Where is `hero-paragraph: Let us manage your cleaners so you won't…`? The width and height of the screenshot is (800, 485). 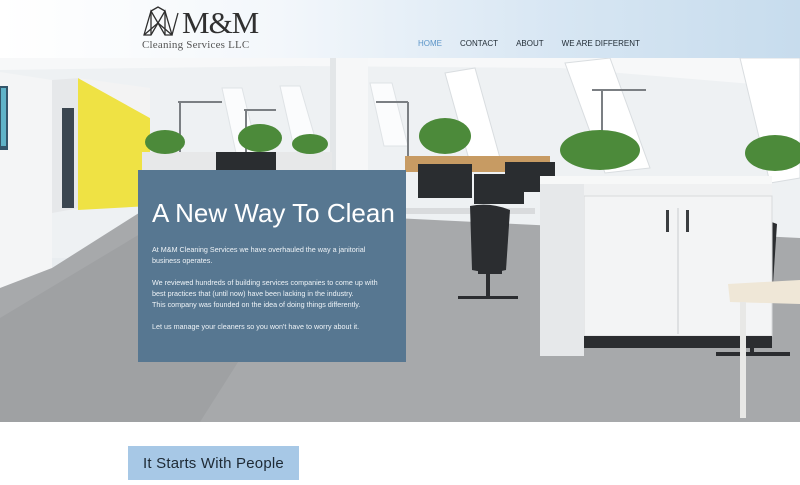
hero-paragraph: Let us manage your cleaners so you won't… is located at coordinates (256, 326).